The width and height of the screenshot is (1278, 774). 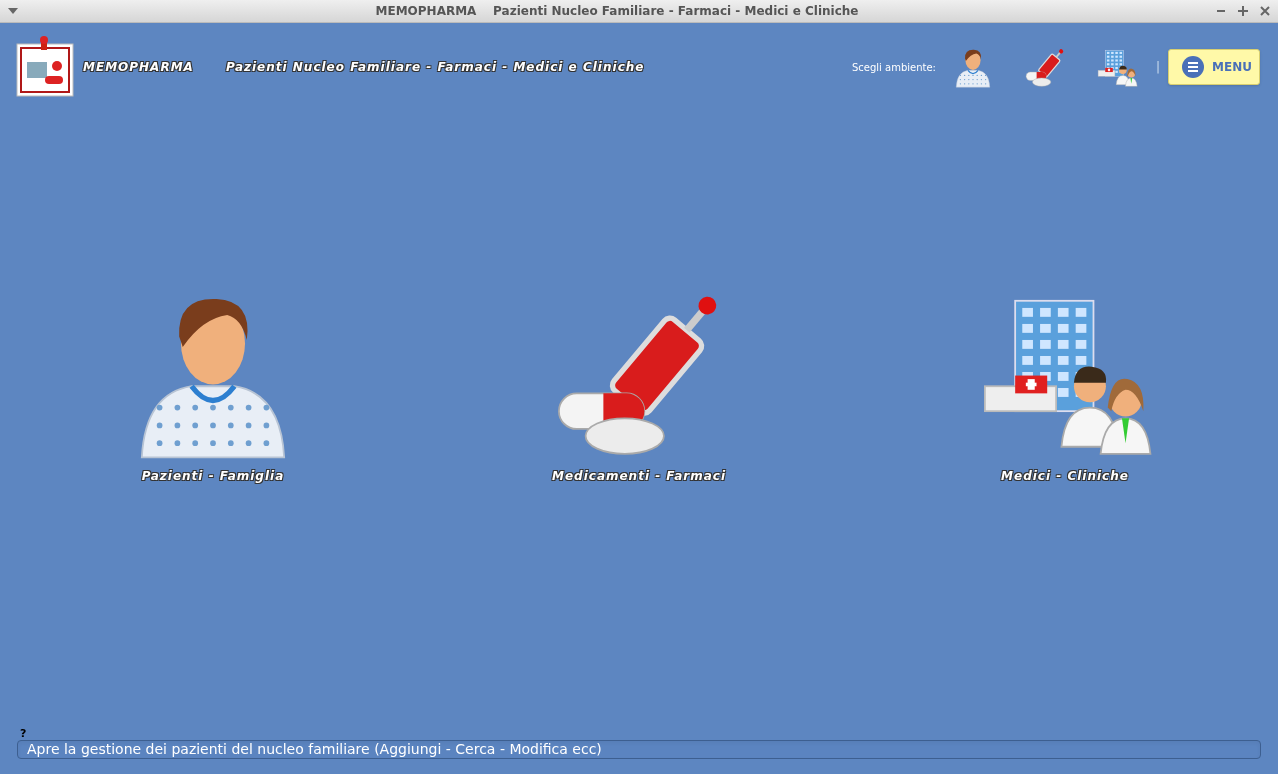 I want to click on app-logo, so click(x=45, y=67).